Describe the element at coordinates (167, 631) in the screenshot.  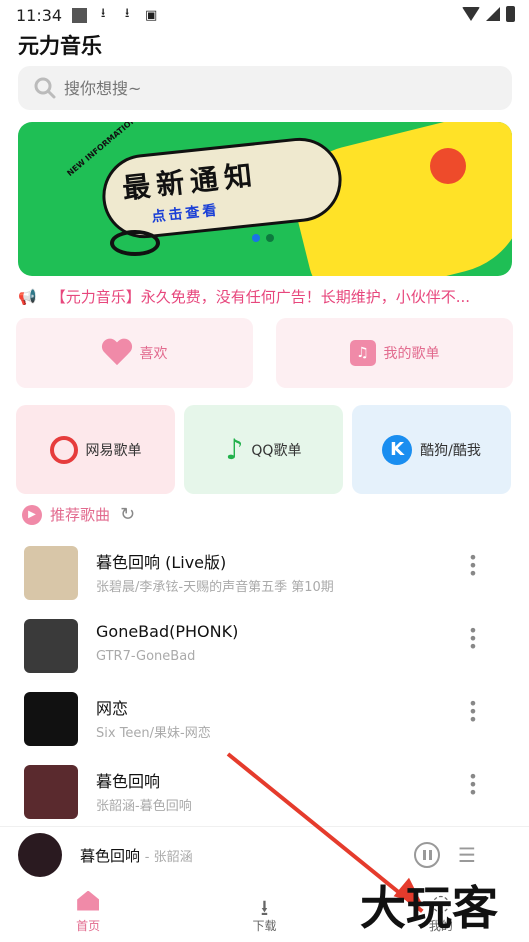
I see `song-title: GoneBad(PHONK)` at that location.